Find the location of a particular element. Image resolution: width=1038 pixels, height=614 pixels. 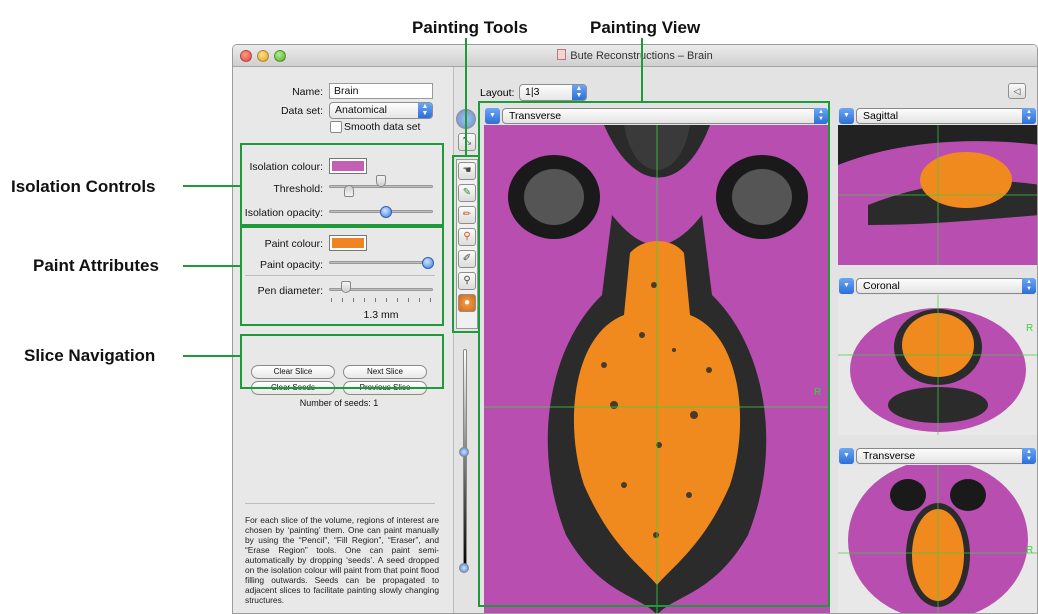

coronal-orientation-r: R is located at coordinates (1029, 328).